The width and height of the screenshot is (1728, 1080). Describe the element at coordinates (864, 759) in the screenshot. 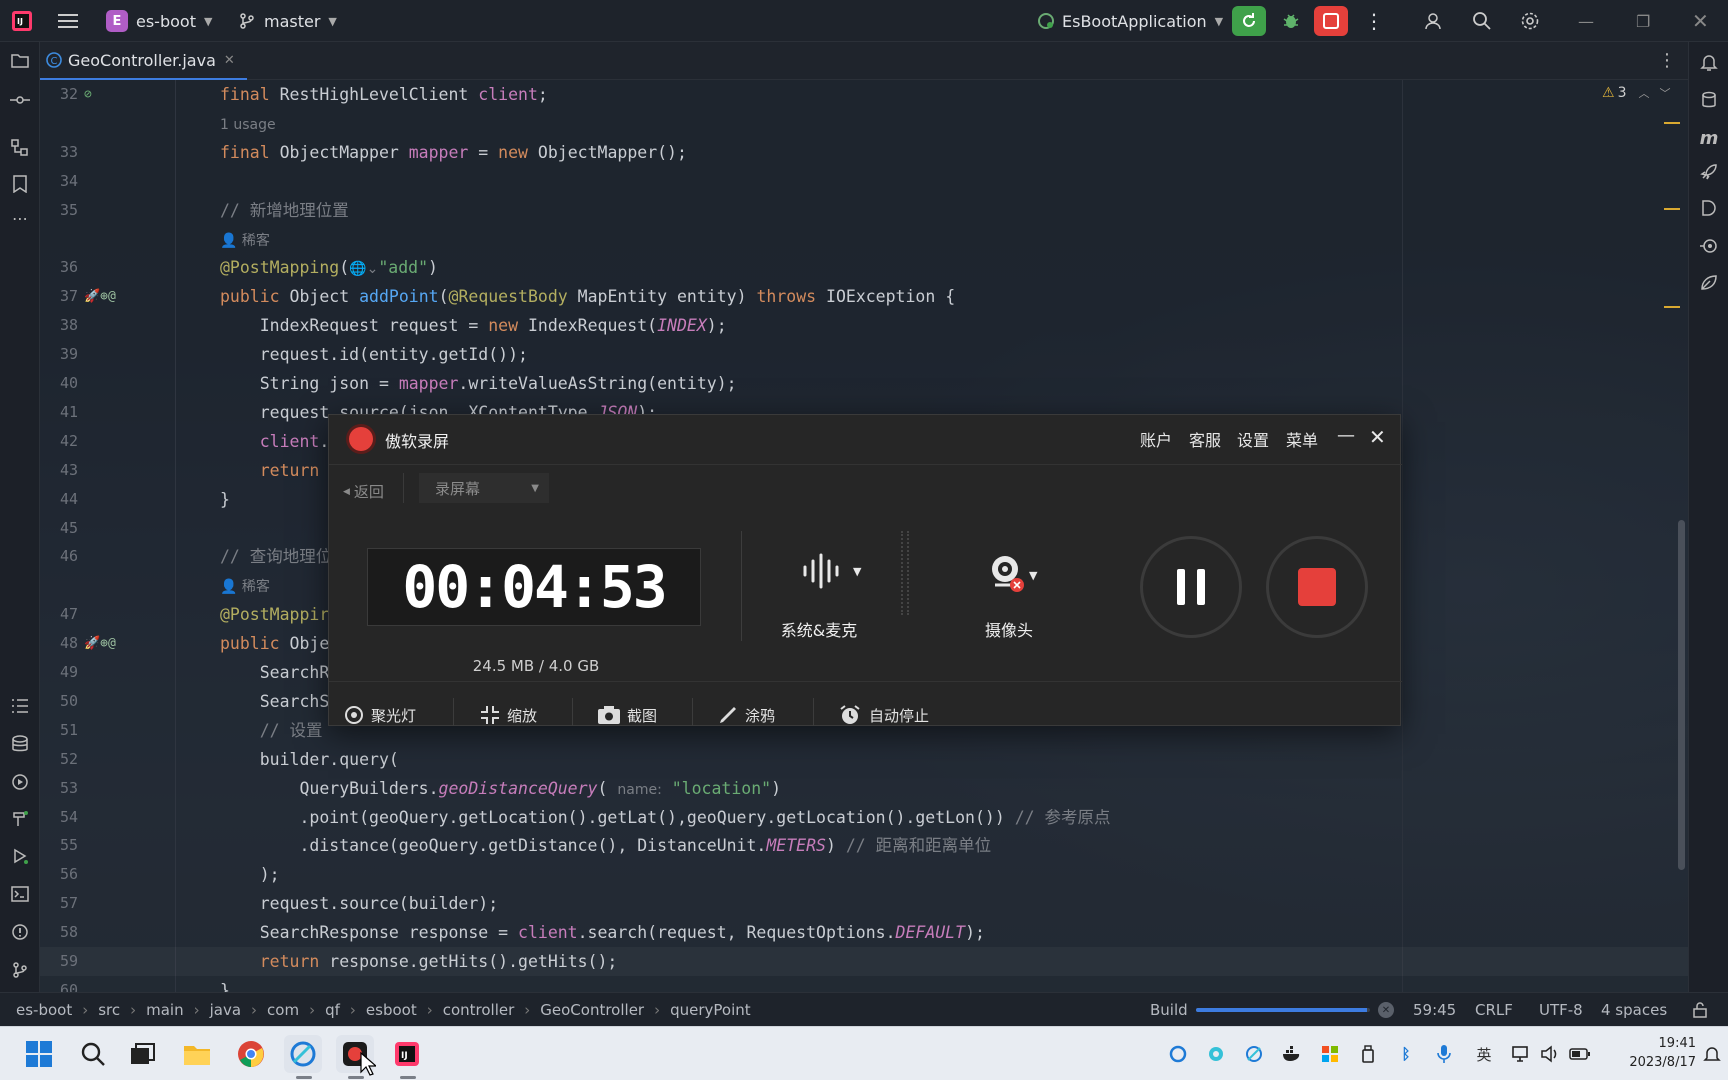

I see `code-line: 52 builder.query(` at that location.